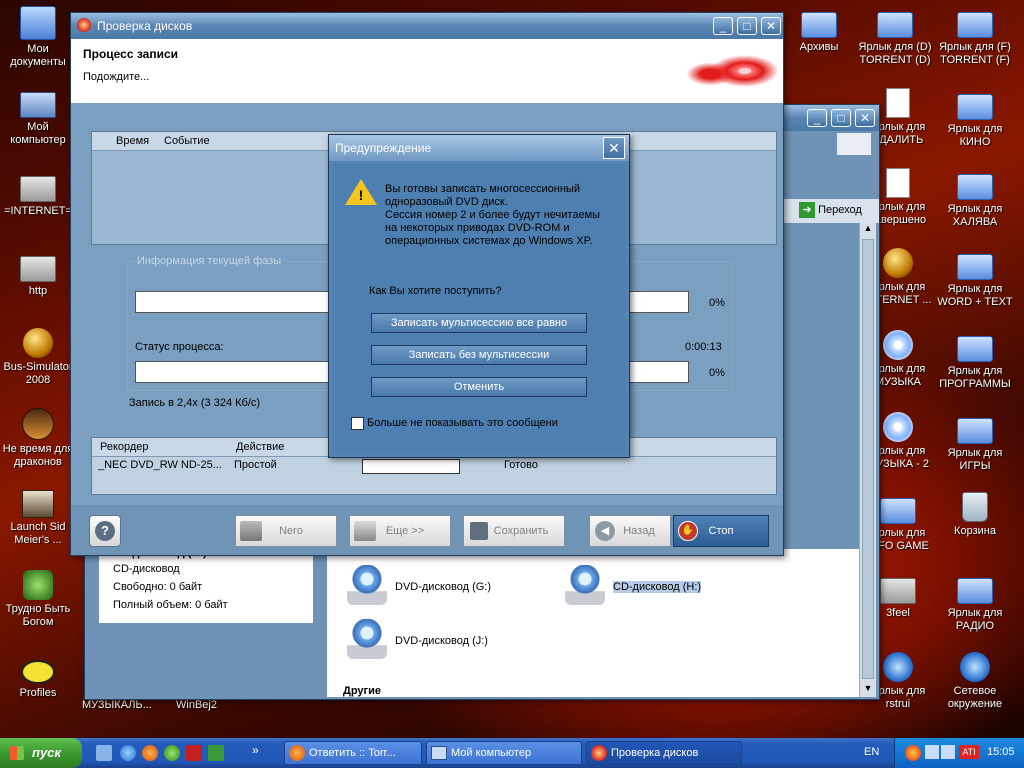 This screenshot has width=1024, height=768. I want to click on explorer-maximize-button: □, so click(841, 118).